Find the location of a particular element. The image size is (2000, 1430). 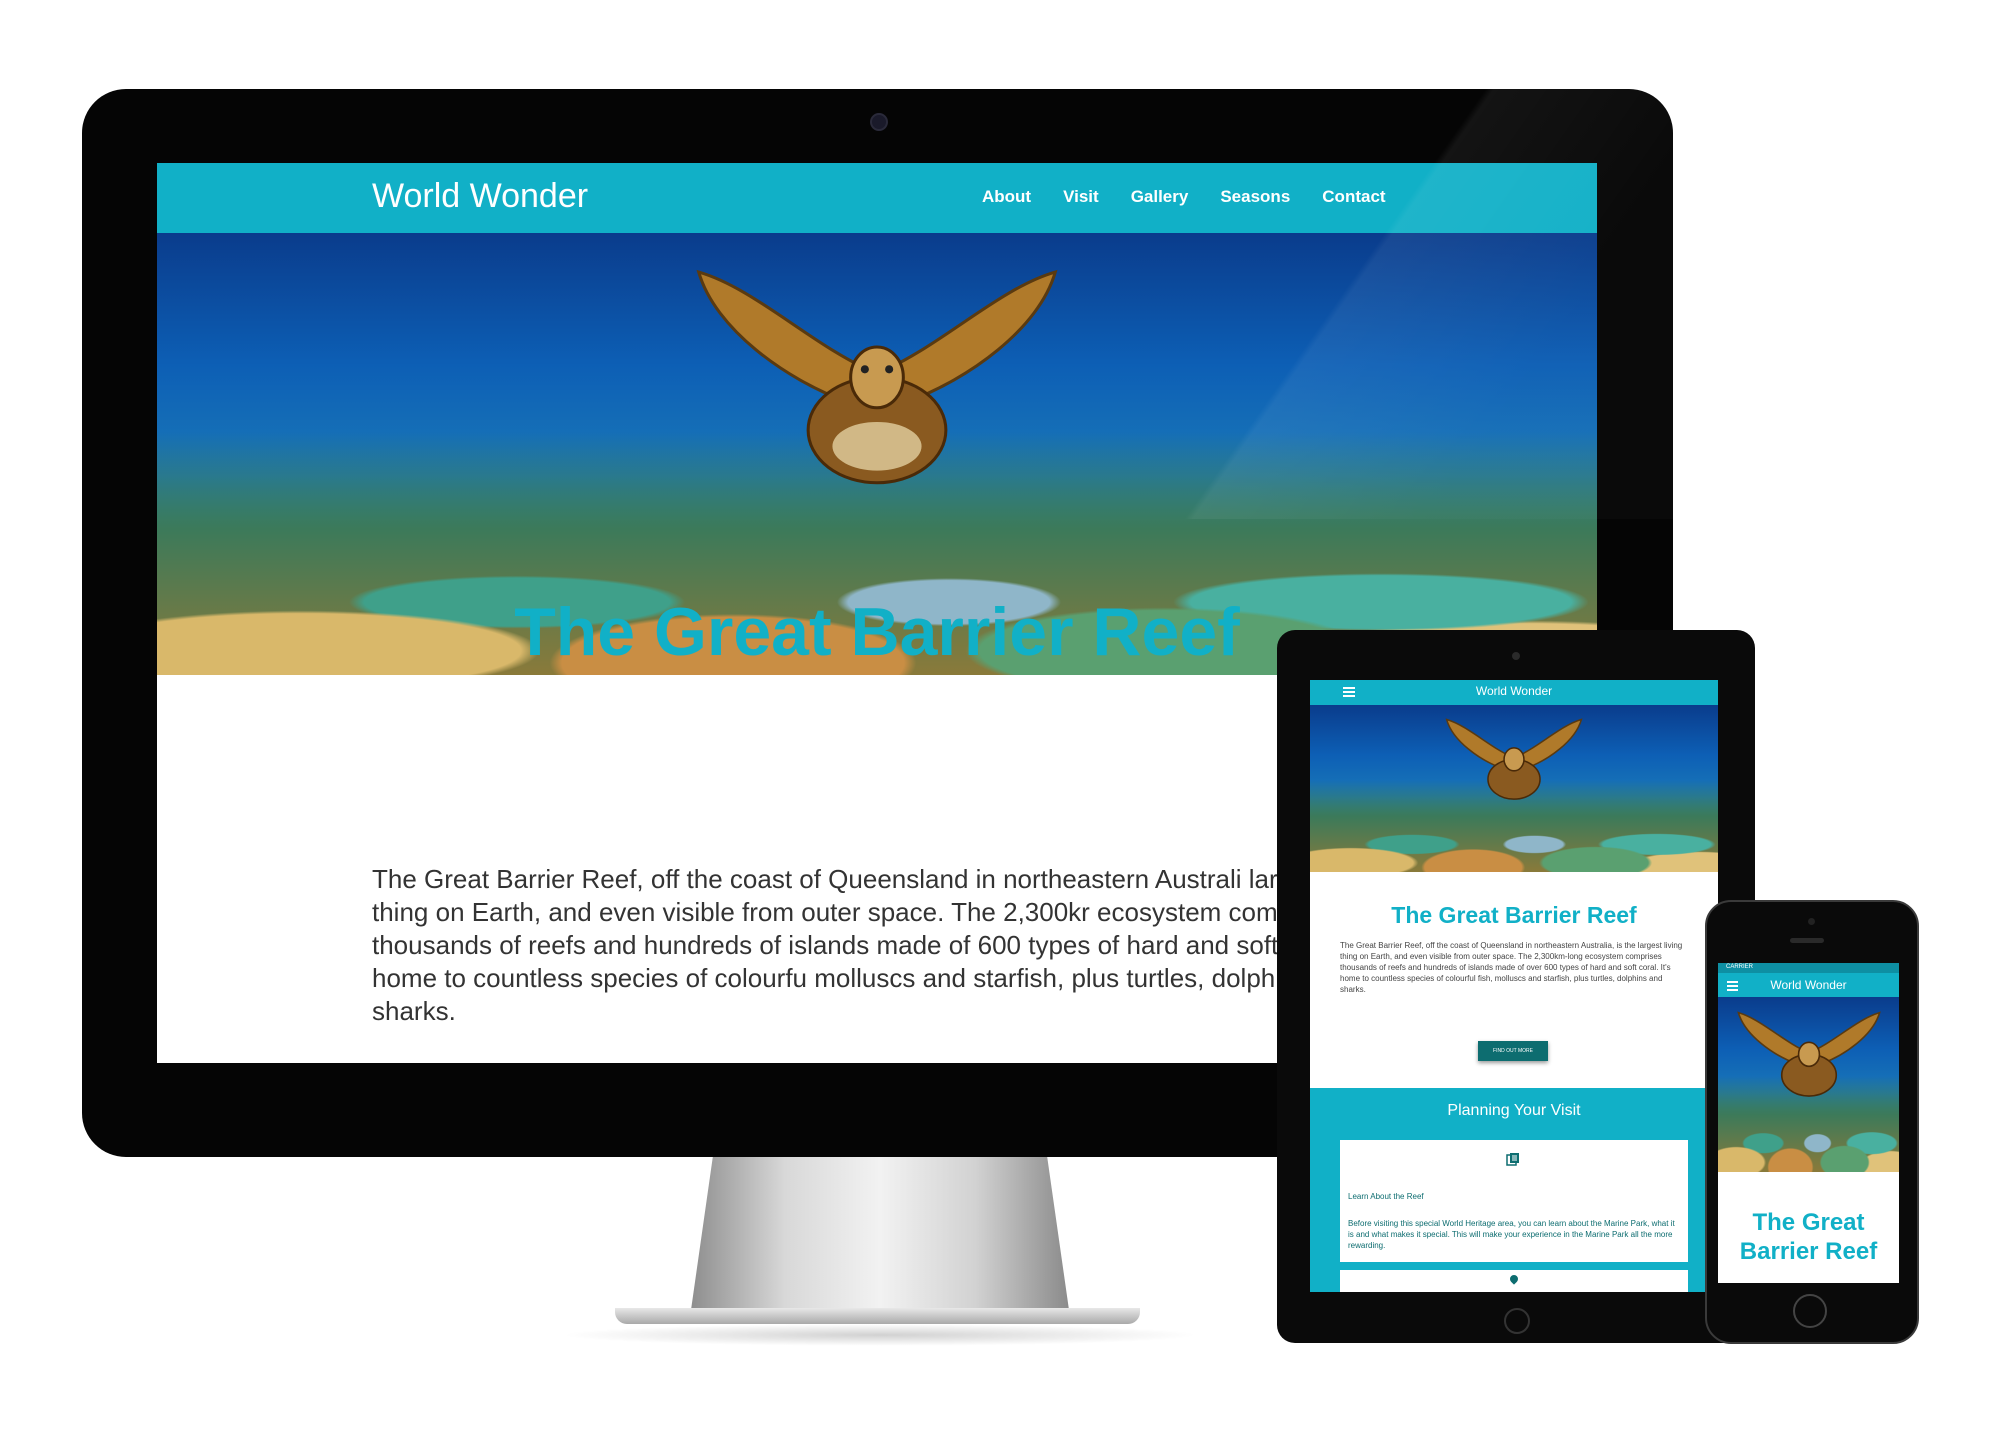

nav-link-seasons: Seasons is located at coordinates (1255, 197).